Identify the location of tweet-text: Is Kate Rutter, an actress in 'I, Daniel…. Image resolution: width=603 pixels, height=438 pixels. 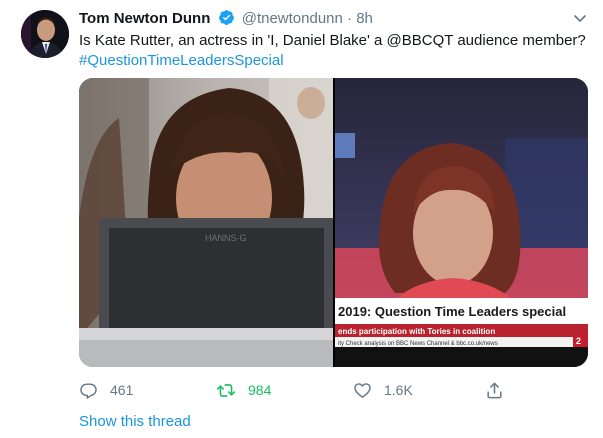
(332, 51).